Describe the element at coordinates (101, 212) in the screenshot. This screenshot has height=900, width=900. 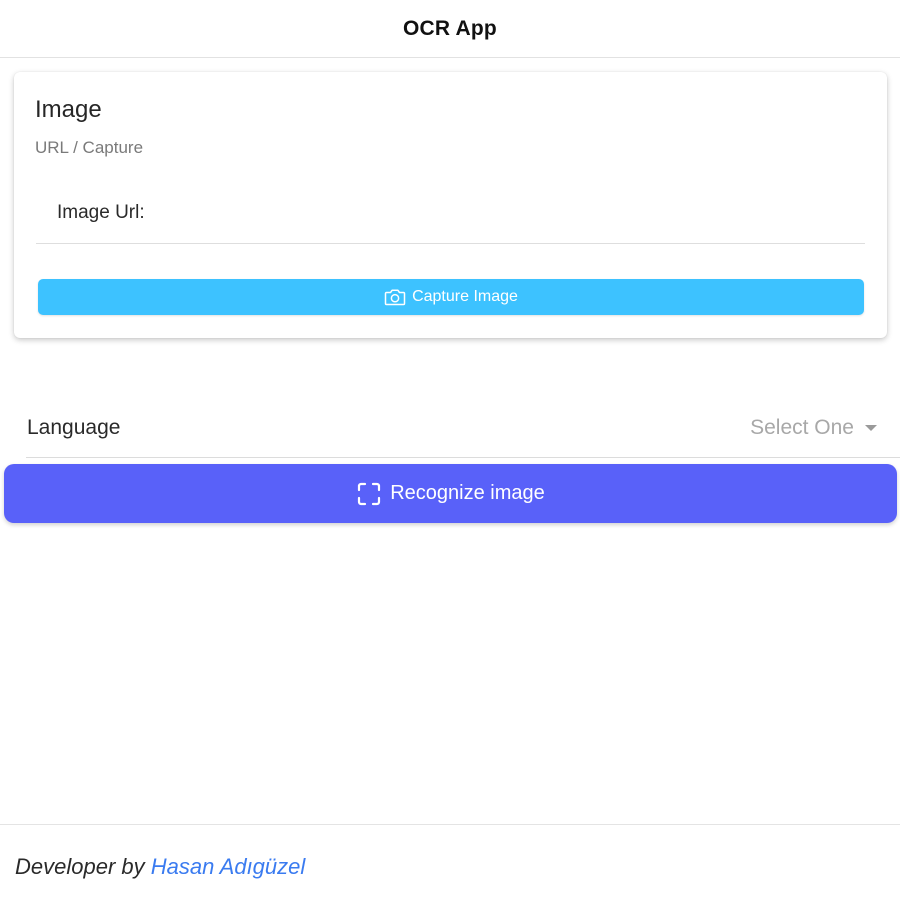
I see `image-url-label: Image Url:` at that location.